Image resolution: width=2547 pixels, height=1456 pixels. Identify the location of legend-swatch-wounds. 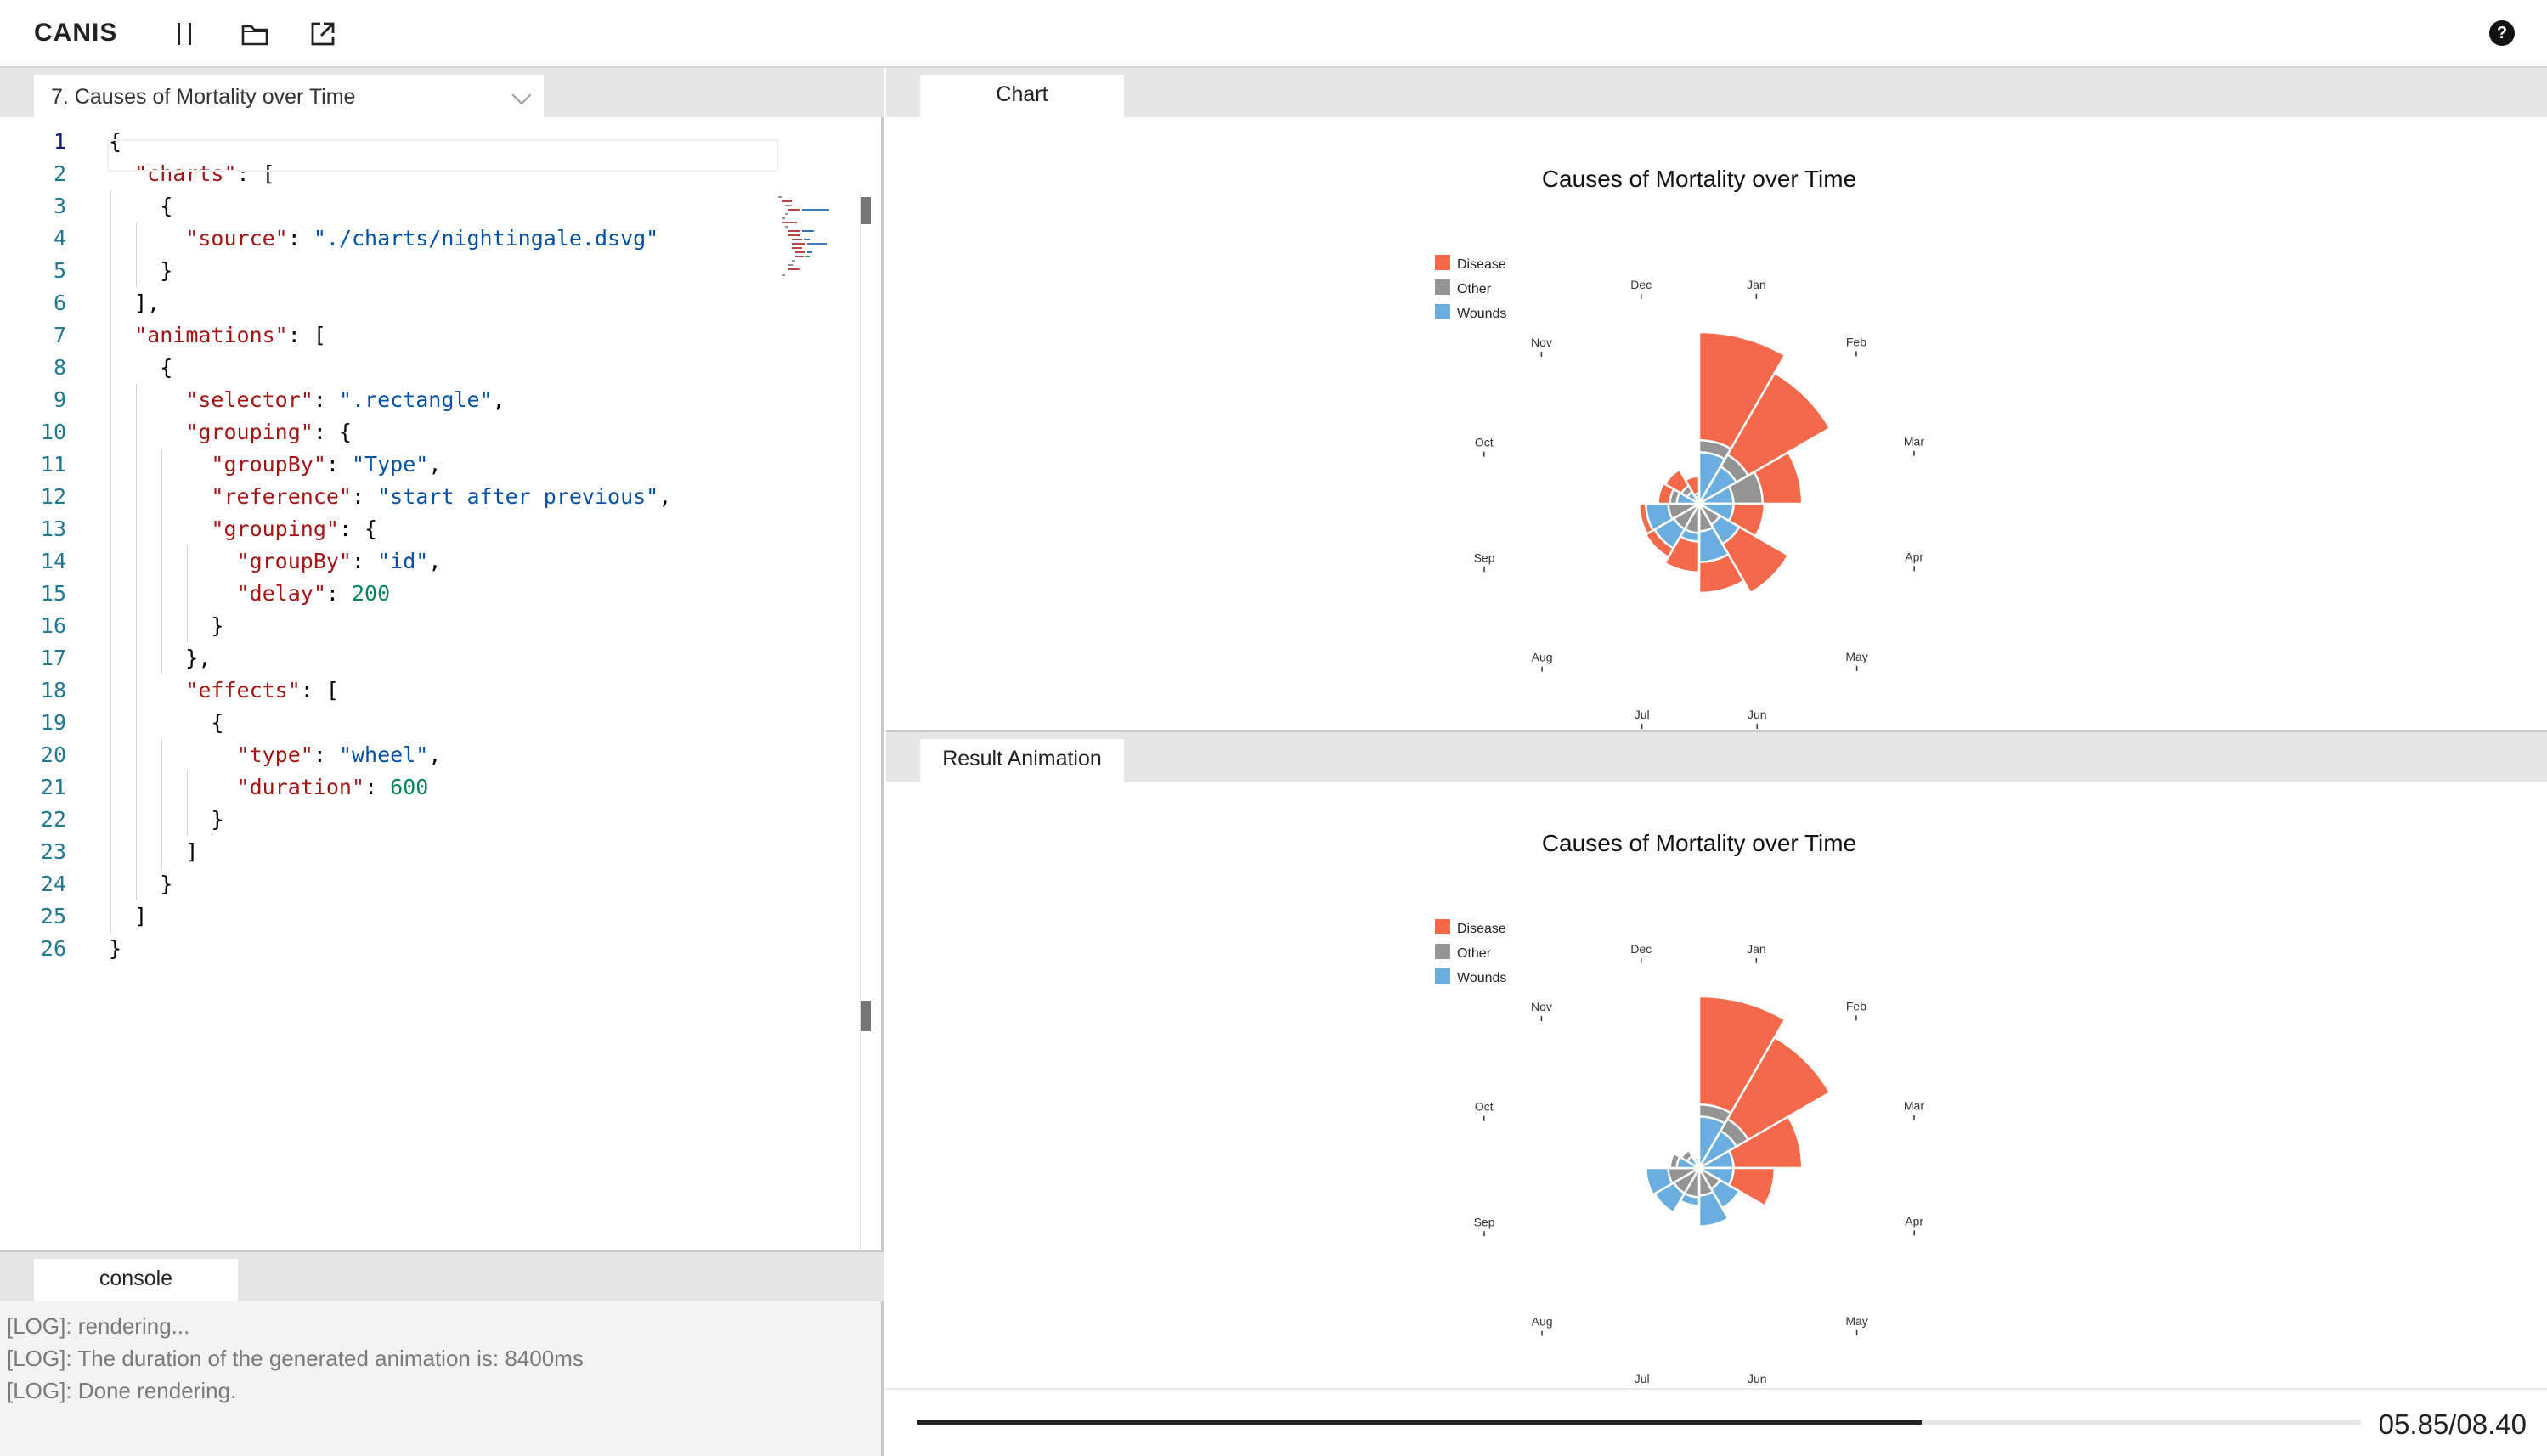
(1443, 976).